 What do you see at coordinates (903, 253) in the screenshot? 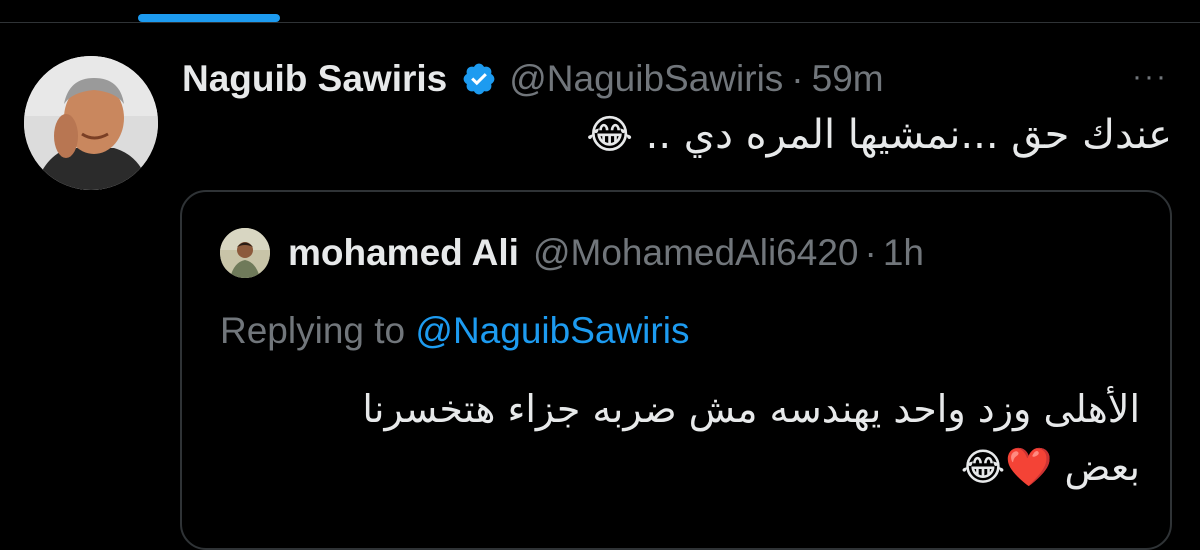
I see `quoted-tweet-timestamp: 1h` at bounding box center [903, 253].